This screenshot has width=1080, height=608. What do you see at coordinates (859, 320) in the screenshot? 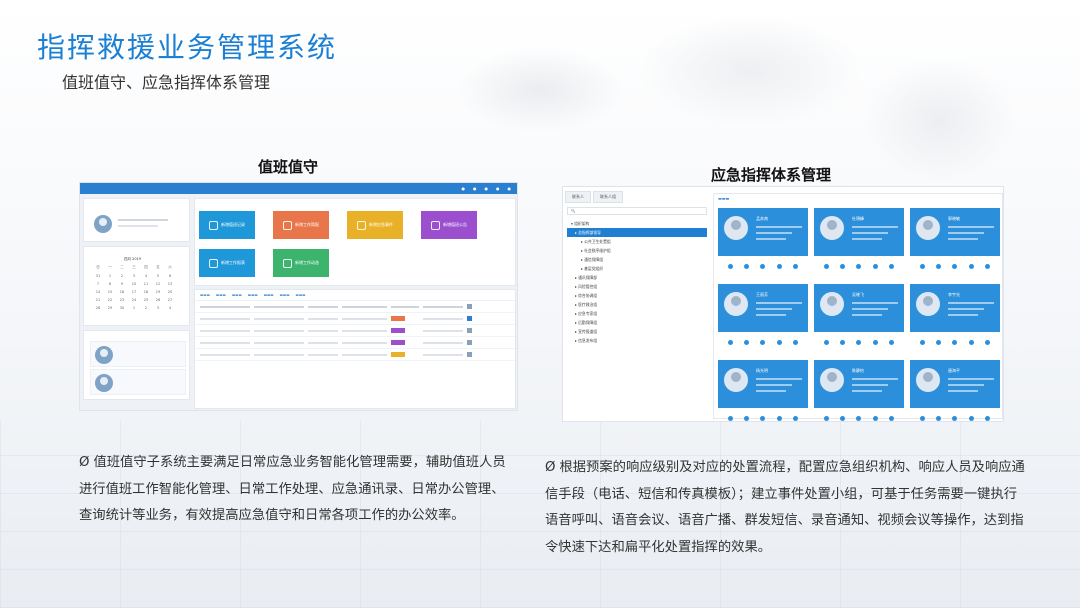
I see `personnel-card: 吴晓飞` at bounding box center [859, 320].